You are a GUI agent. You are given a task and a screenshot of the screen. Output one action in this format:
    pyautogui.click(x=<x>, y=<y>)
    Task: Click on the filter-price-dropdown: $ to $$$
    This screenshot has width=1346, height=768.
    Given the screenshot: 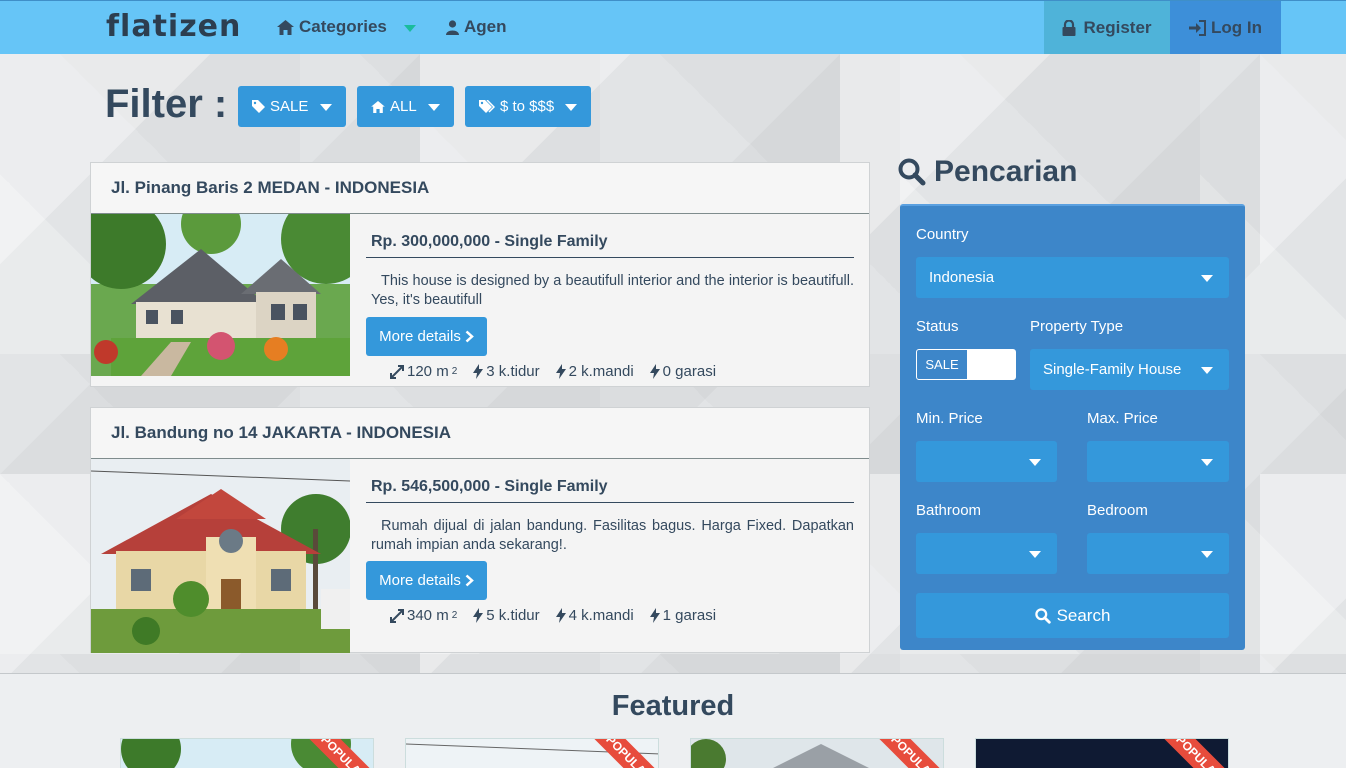 What is the action you would take?
    pyautogui.click(x=528, y=106)
    